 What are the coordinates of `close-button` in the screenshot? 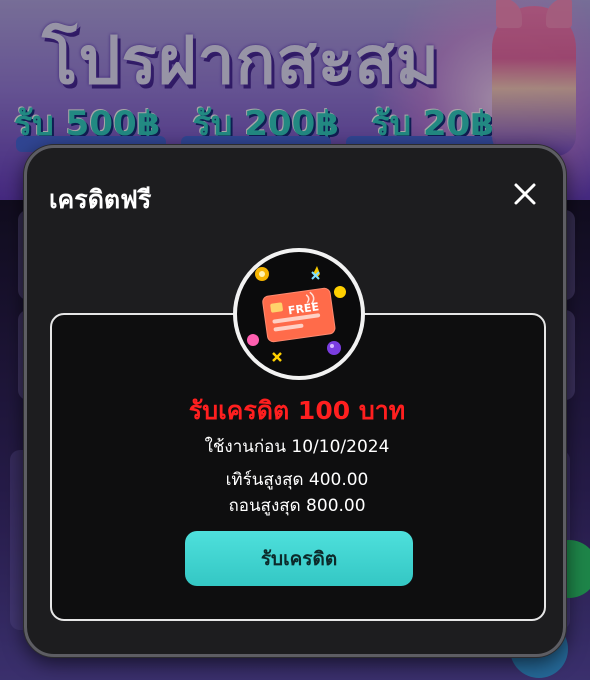 It's located at (525, 194).